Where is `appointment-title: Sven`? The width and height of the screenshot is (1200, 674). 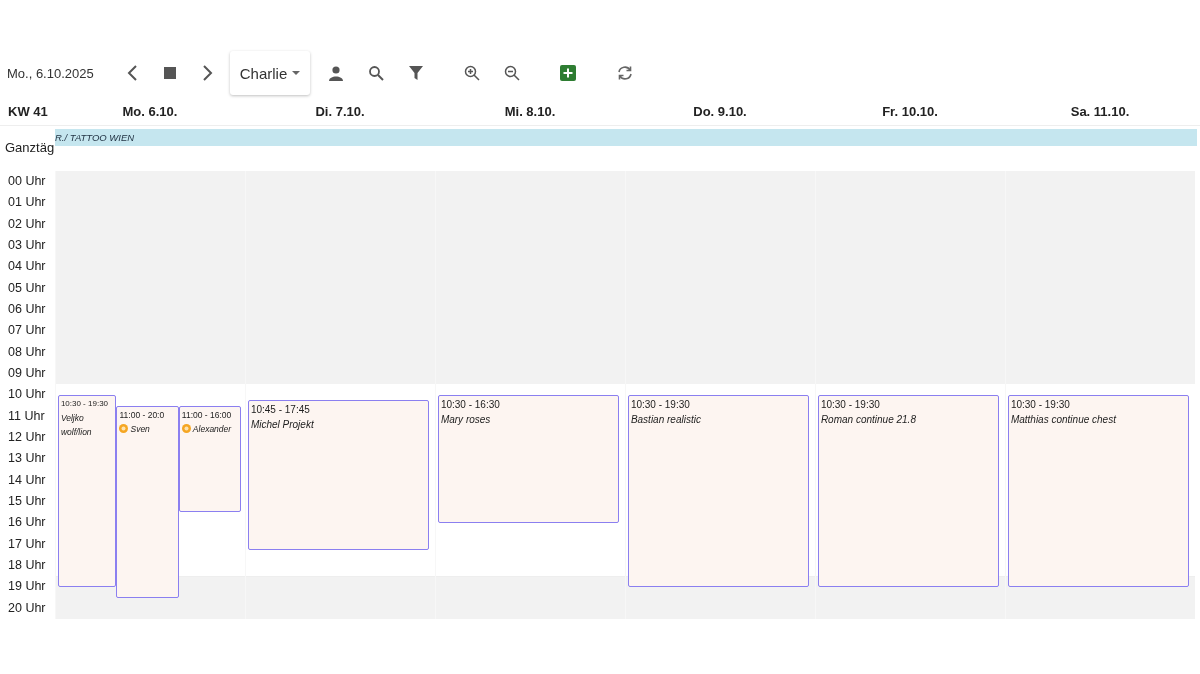
appointment-title: Sven is located at coordinates (140, 428).